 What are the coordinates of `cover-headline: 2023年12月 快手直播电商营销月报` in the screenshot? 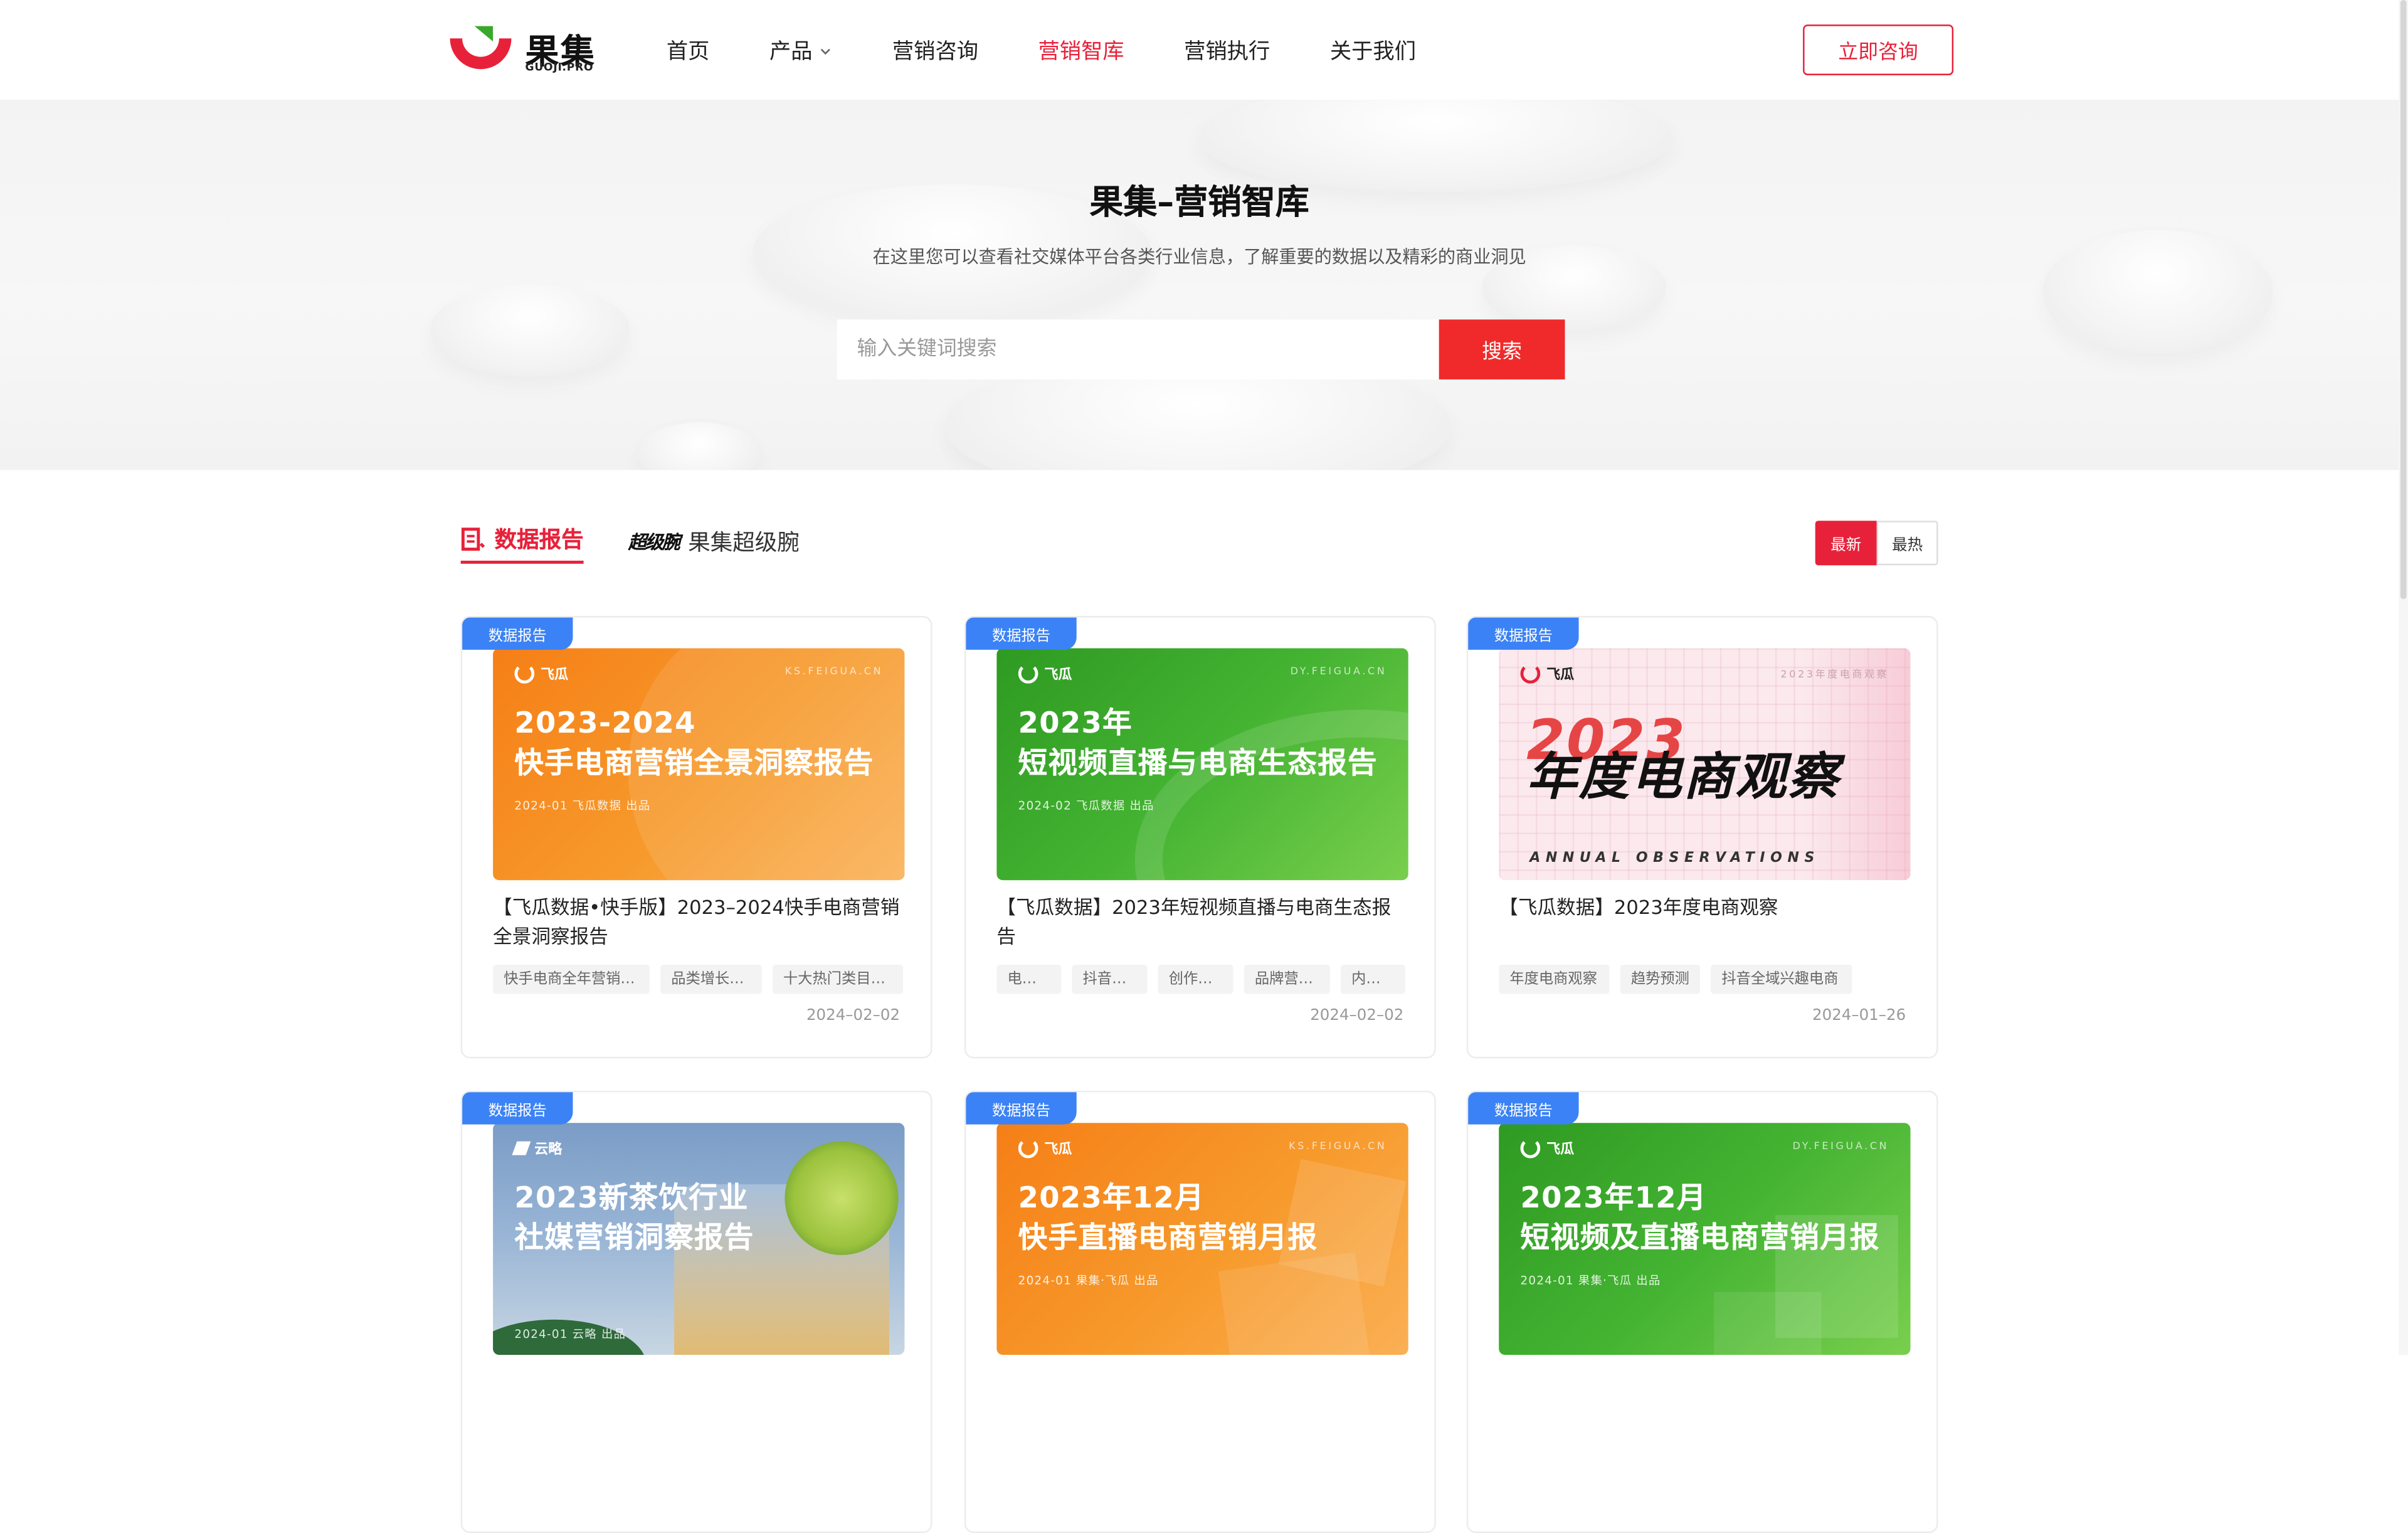 It's located at (1168, 1218).